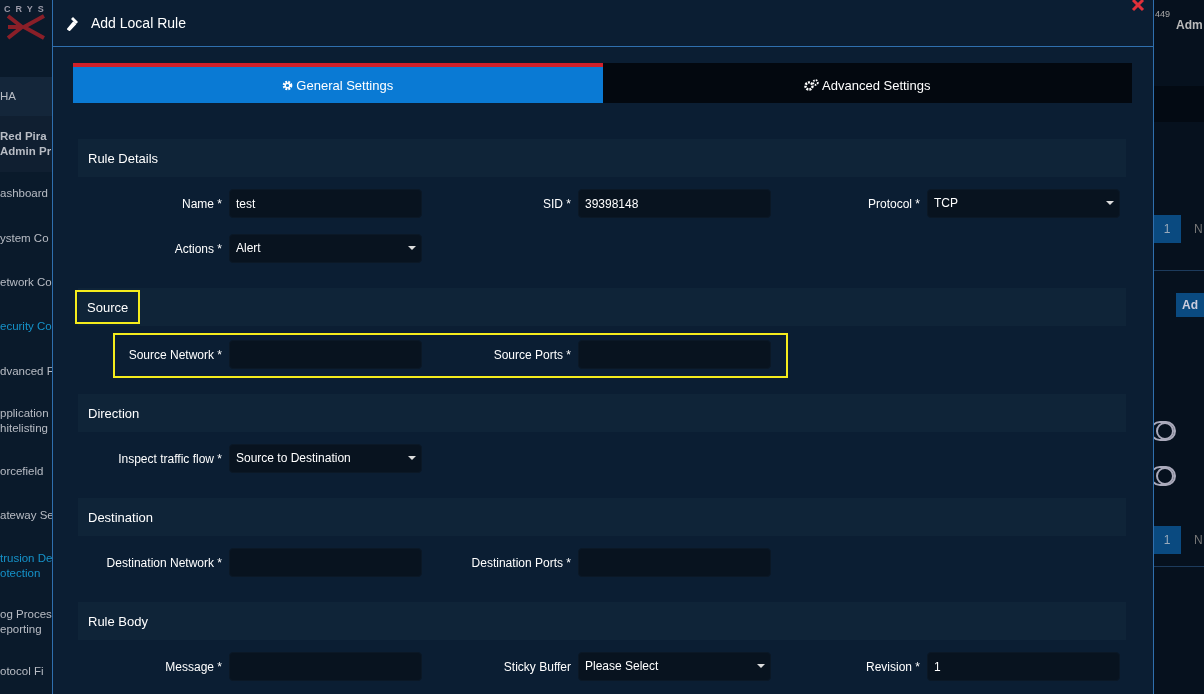 This screenshot has width=1204, height=694. I want to click on field-label: Protocol *, so click(893, 203).